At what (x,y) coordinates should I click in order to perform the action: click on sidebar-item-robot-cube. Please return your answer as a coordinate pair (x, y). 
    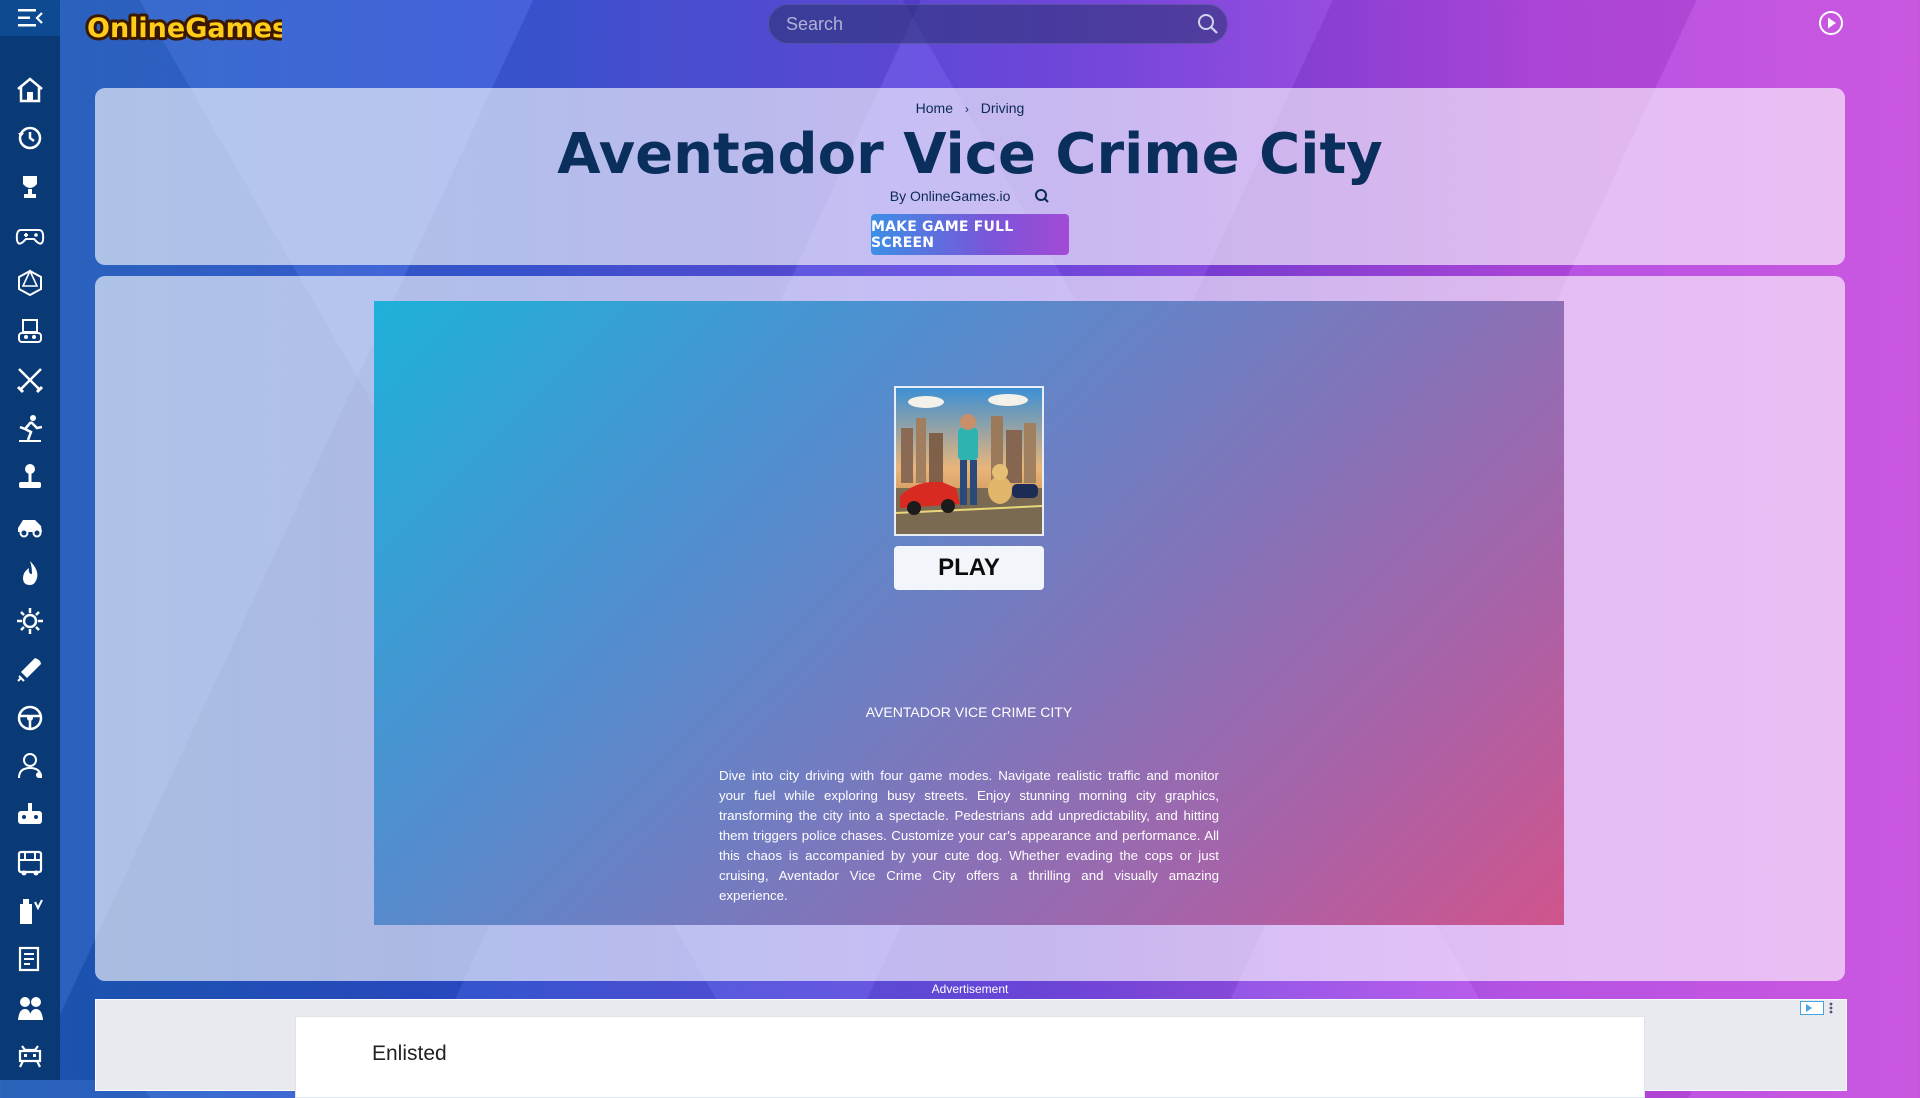
    Looking at the image, I should click on (30, 331).